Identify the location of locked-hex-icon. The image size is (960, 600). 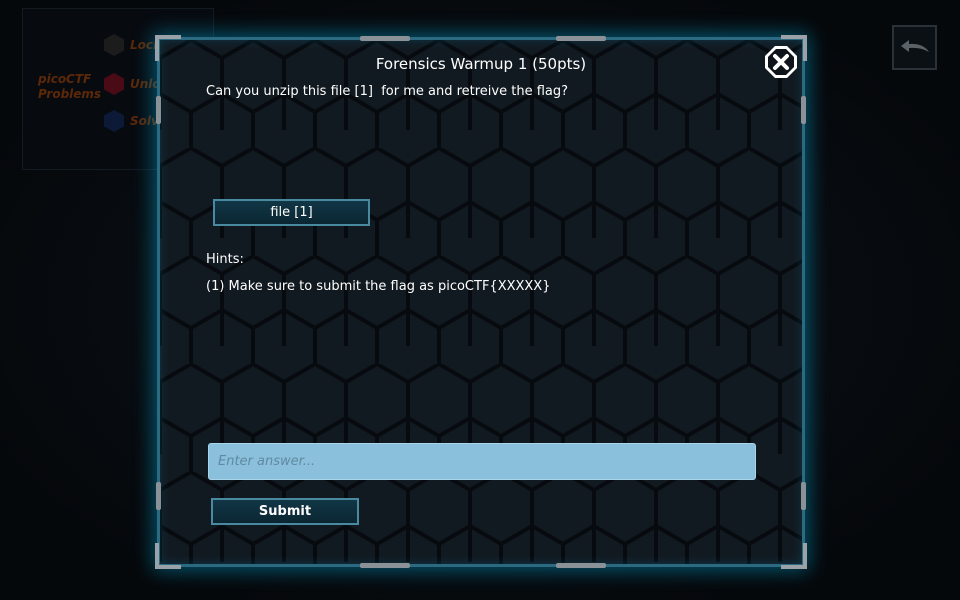
(114, 45).